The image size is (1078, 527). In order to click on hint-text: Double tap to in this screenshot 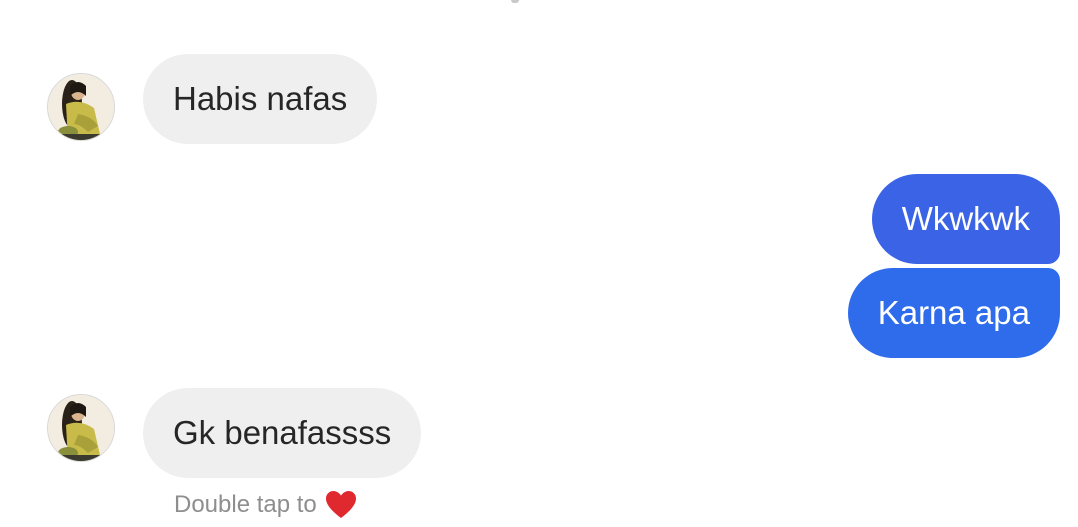, I will do `click(245, 504)`.